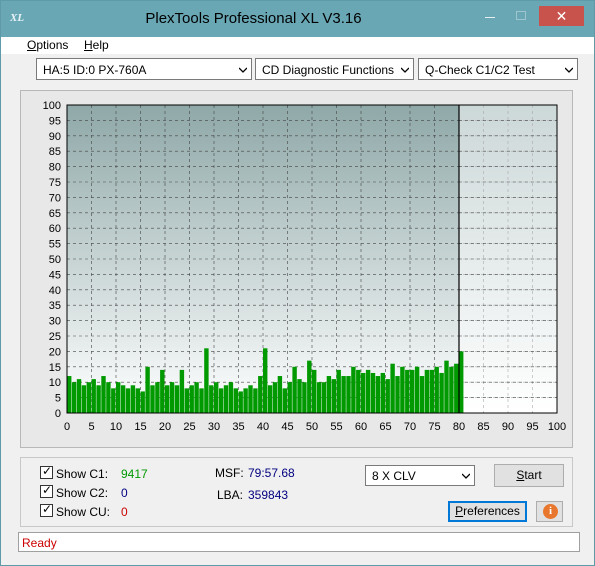 Image resolution: width=595 pixels, height=566 pixels. I want to click on y-tick-label: 50, so click(55, 260).